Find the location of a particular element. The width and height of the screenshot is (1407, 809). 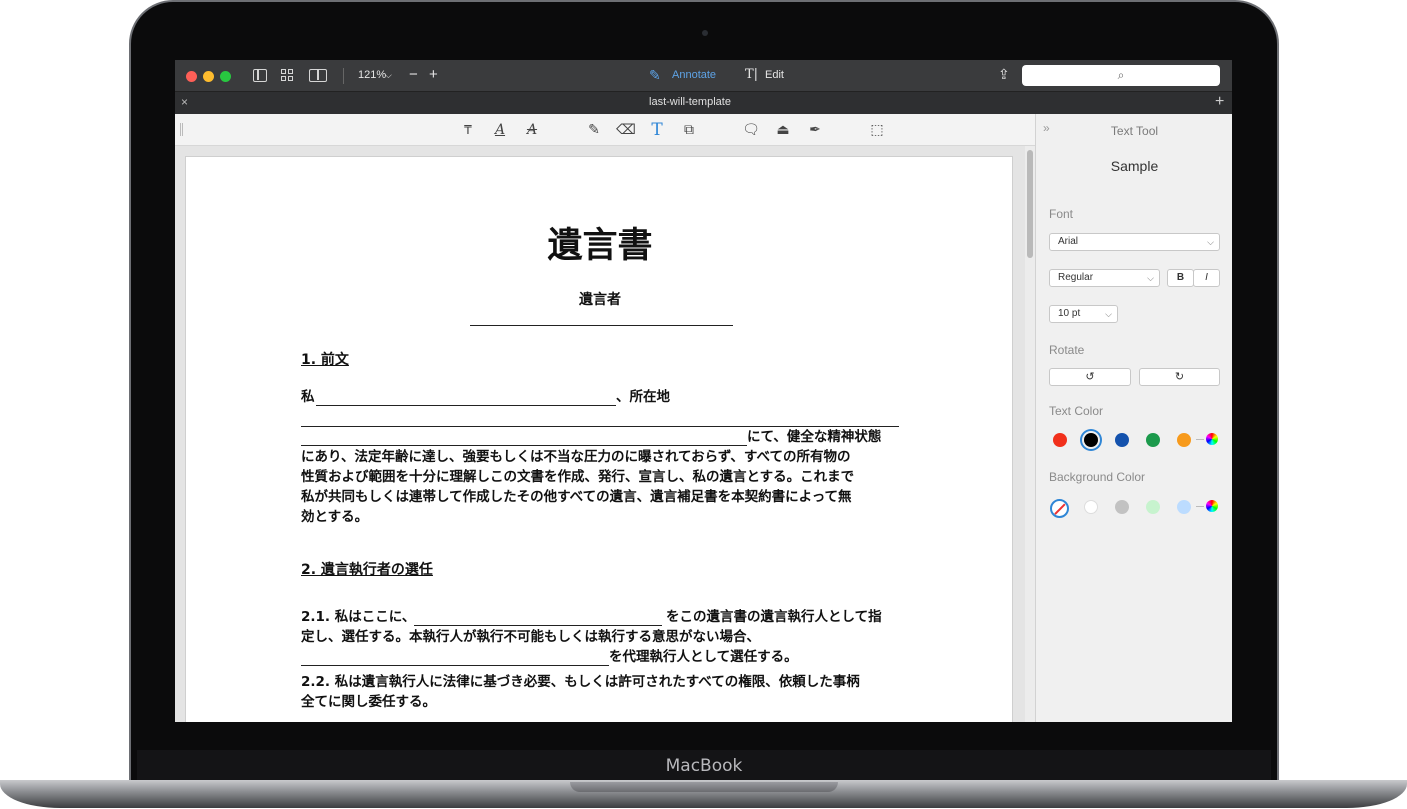

share-icon: ⇪ is located at coordinates (1004, 74).